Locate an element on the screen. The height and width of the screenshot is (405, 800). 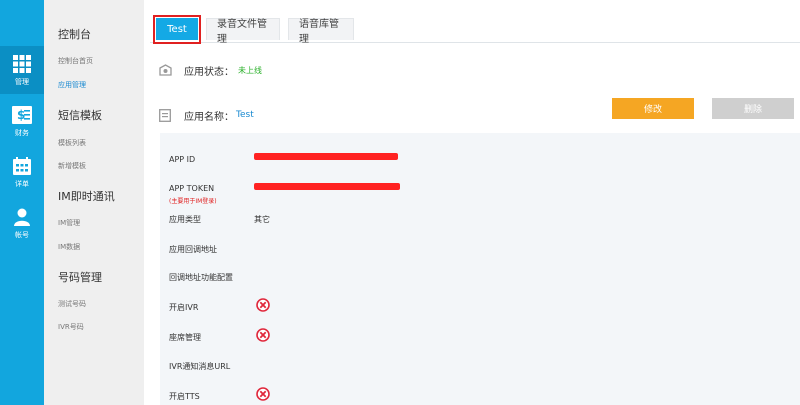
ivr-notify-url-label: IVR通知消息URL is located at coordinates (200, 366).